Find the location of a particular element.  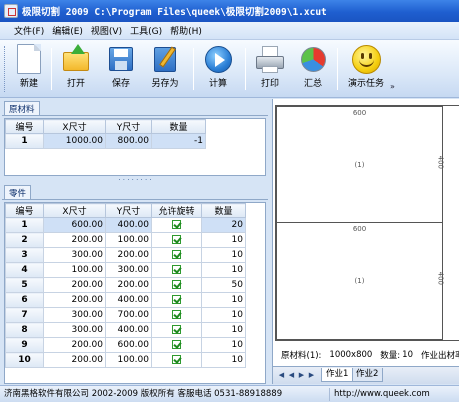

table-row: 1 600.00 400.00 20 is located at coordinates (125, 225).